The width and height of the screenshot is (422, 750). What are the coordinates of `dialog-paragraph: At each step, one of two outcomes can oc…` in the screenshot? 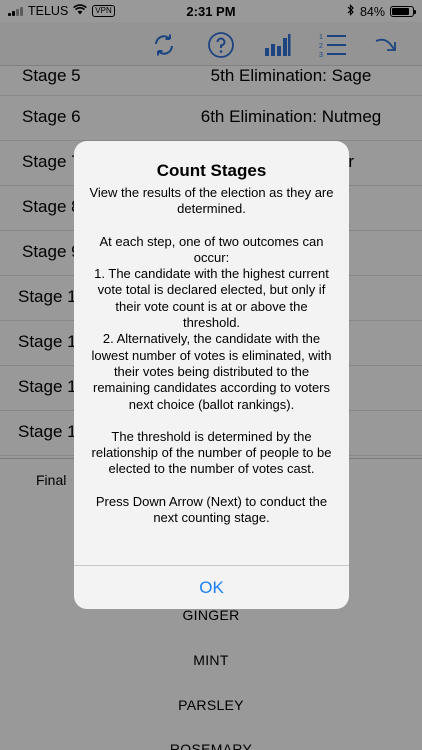 It's located at (211, 322).